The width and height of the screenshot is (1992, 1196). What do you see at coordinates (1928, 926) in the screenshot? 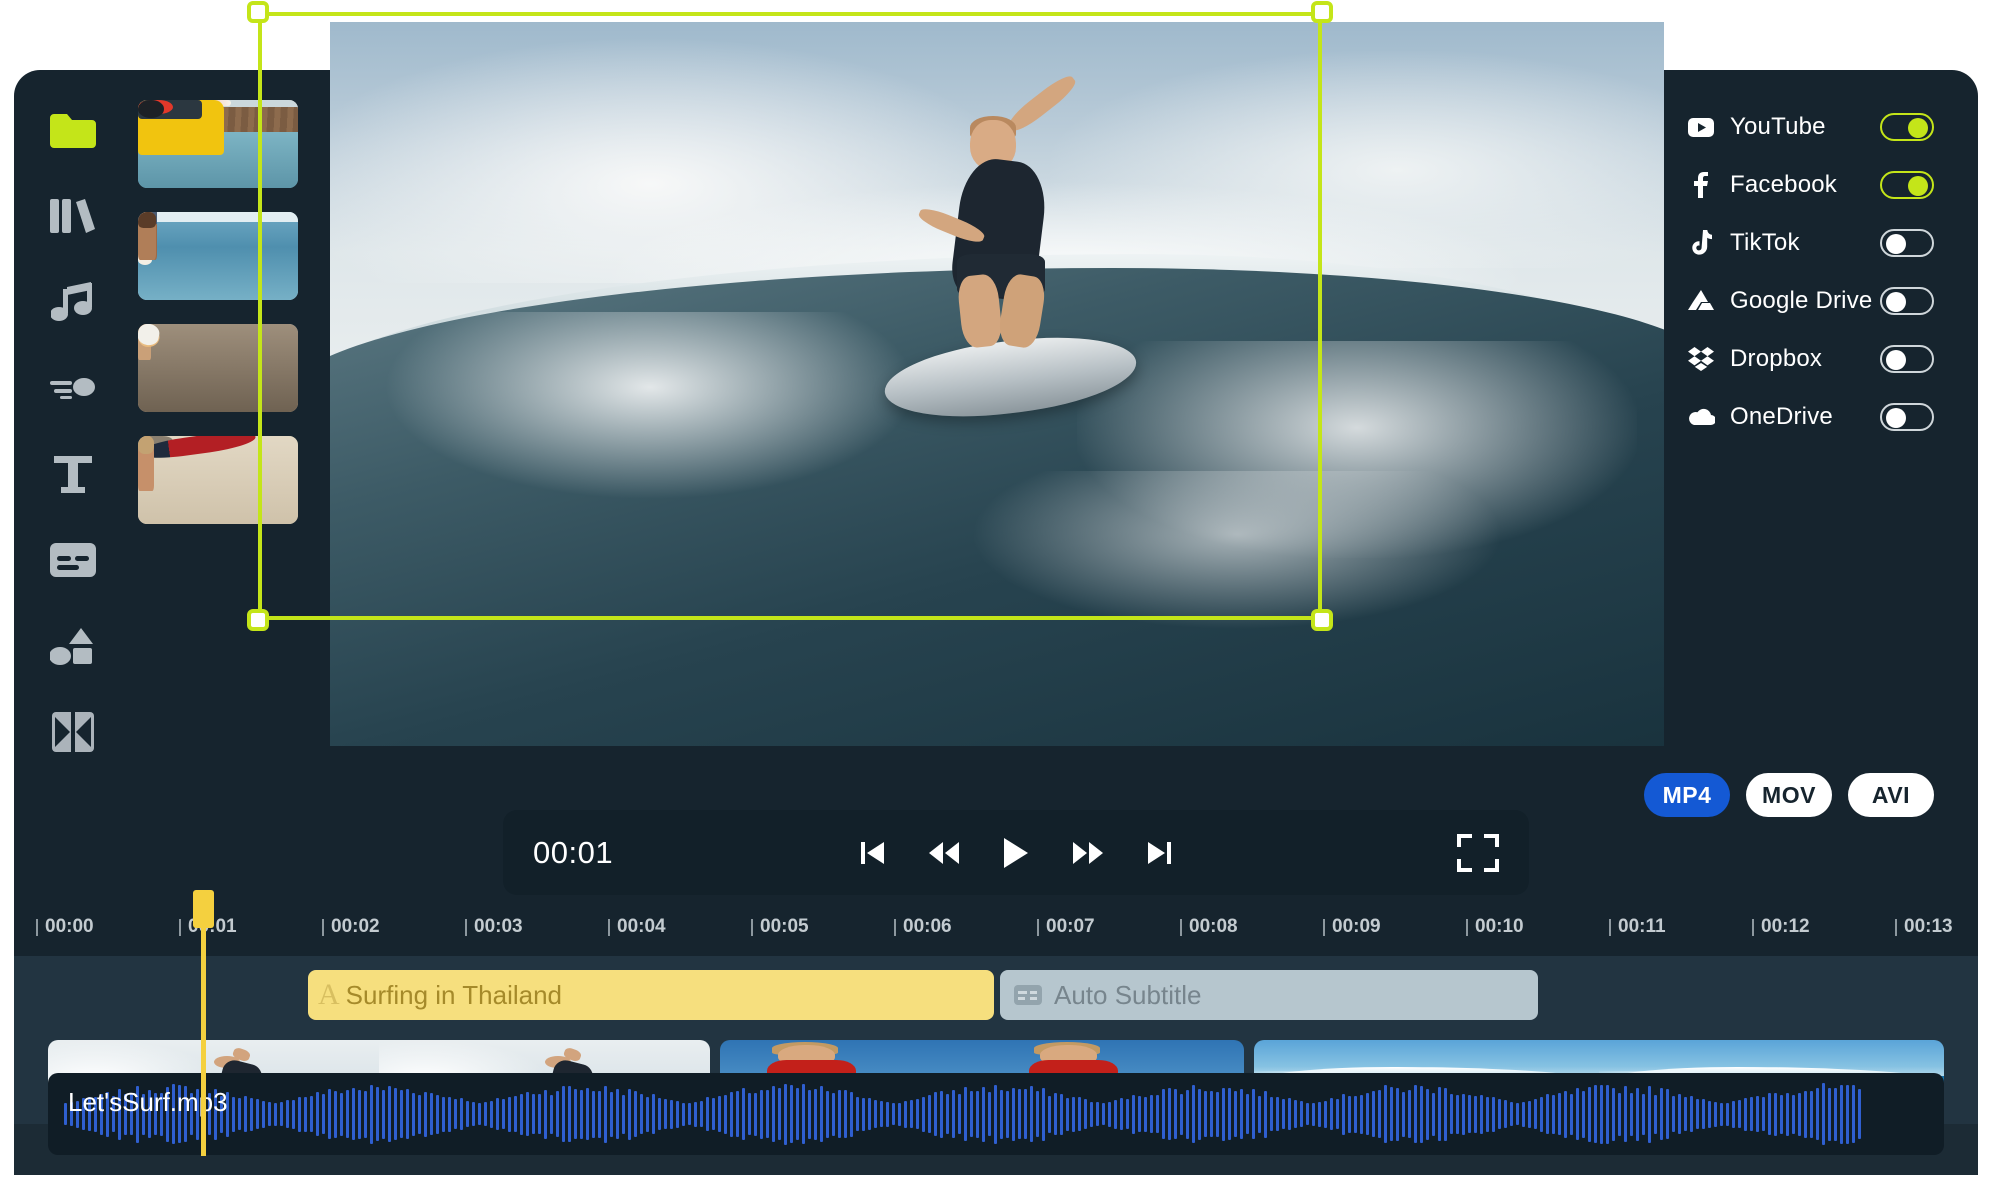
I see `ruler-label: 00:13` at bounding box center [1928, 926].